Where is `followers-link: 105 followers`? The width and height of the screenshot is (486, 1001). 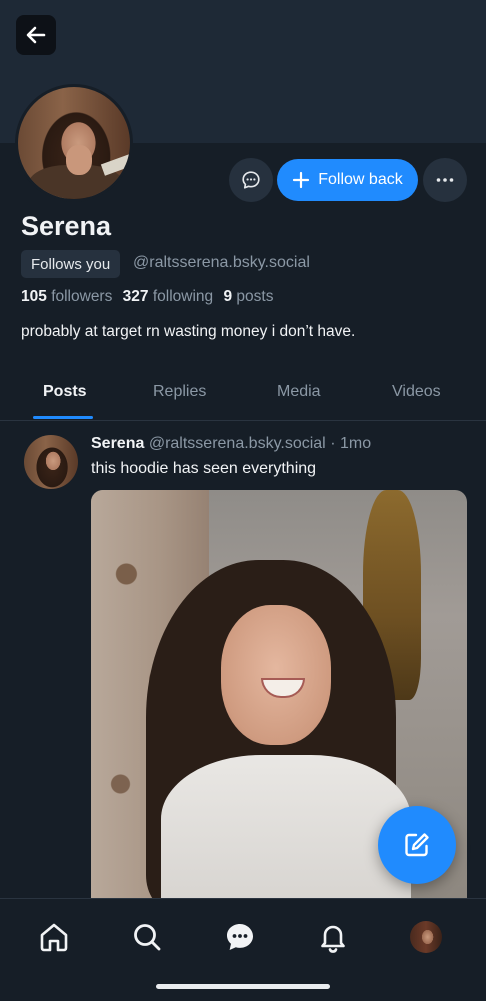
followers-link: 105 followers is located at coordinates (66, 296).